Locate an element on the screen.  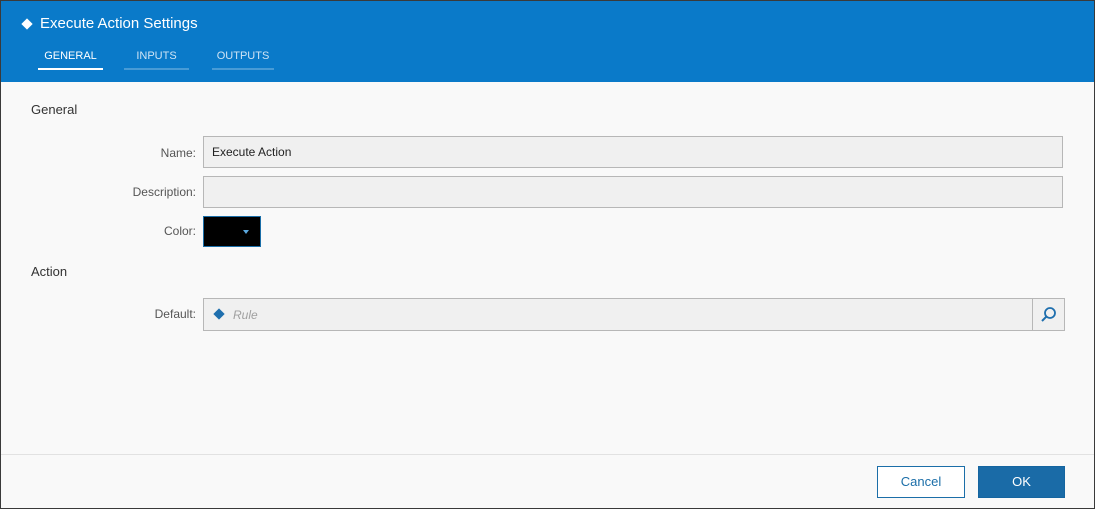
search-icon is located at coordinates (1048, 314).